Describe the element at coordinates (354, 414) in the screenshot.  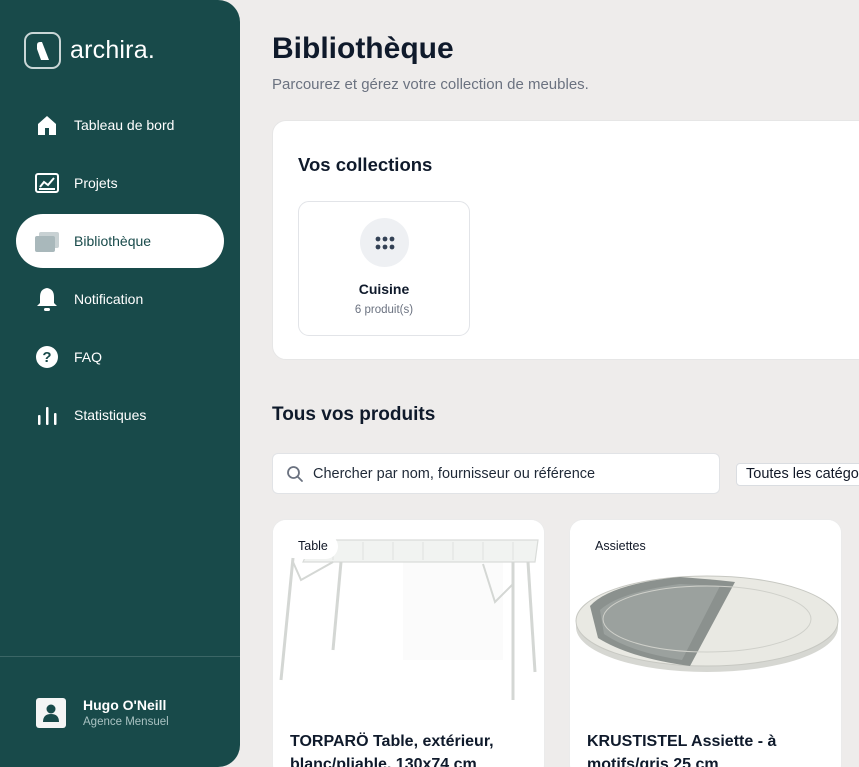
I see `products-title: Tous vos produits` at that location.